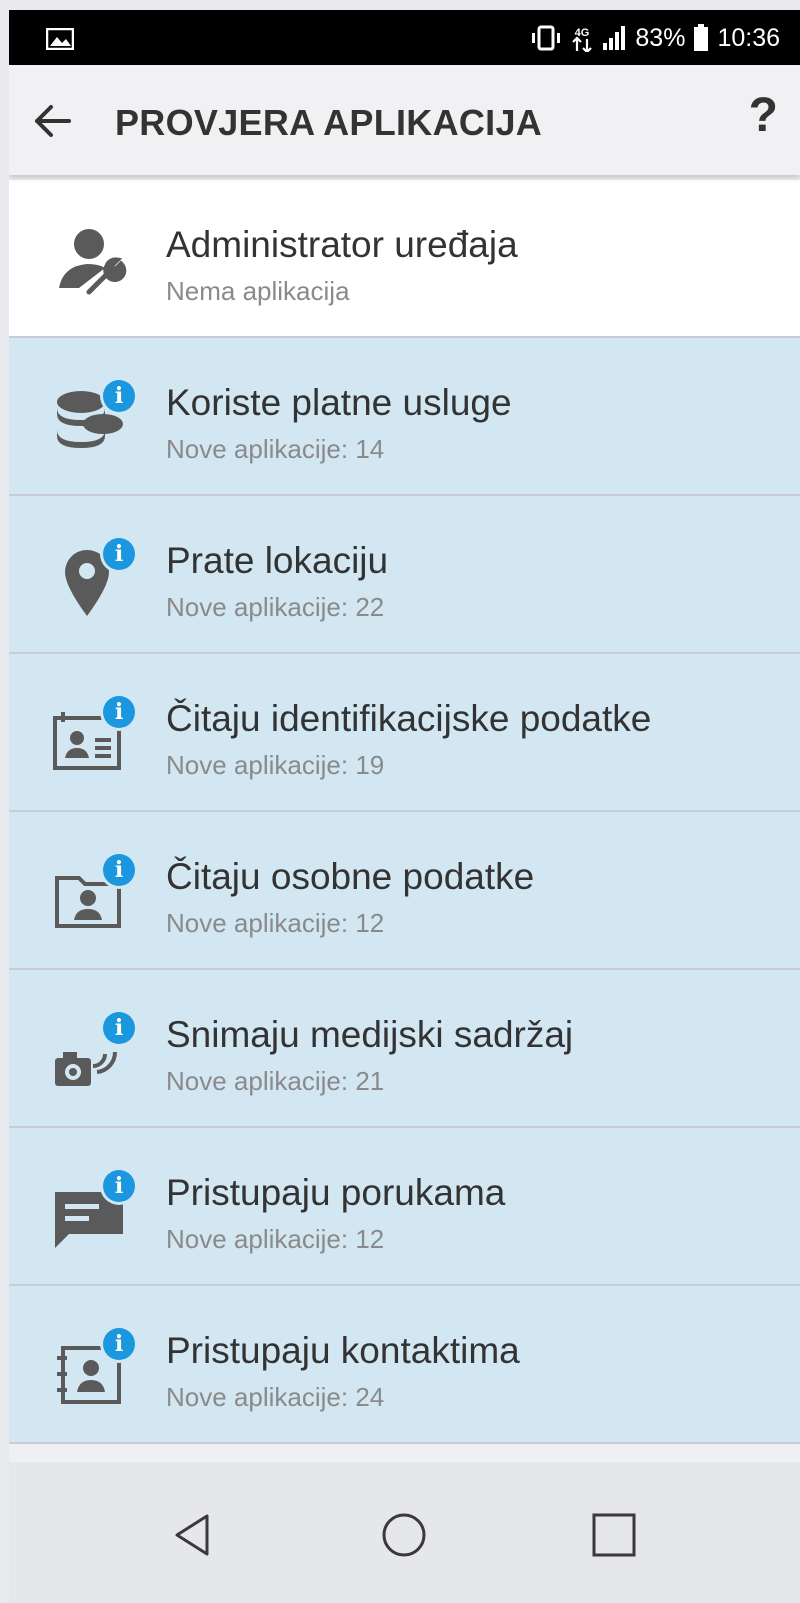 Image resolution: width=800 pixels, height=1603 pixels. What do you see at coordinates (582, 39) in the screenshot?
I see `network-4g-icon: 4G` at bounding box center [582, 39].